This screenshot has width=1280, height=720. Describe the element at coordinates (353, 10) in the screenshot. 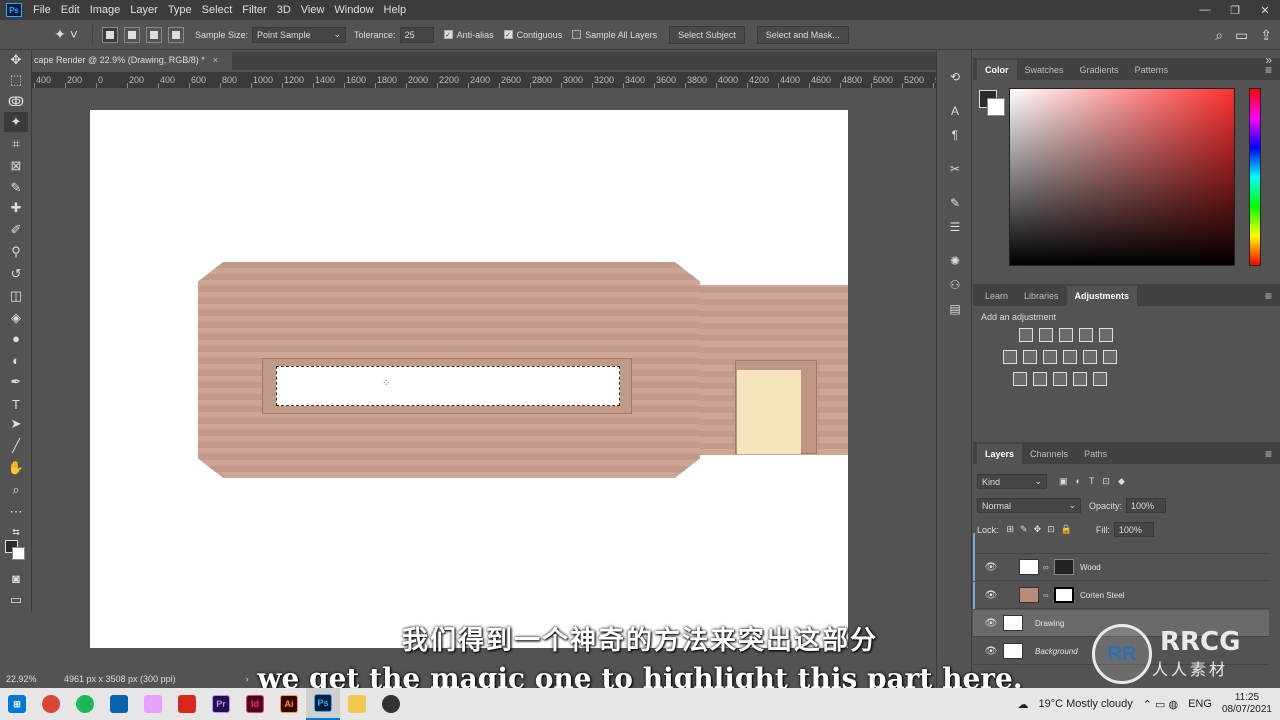

I see `menu-window: Window` at that location.